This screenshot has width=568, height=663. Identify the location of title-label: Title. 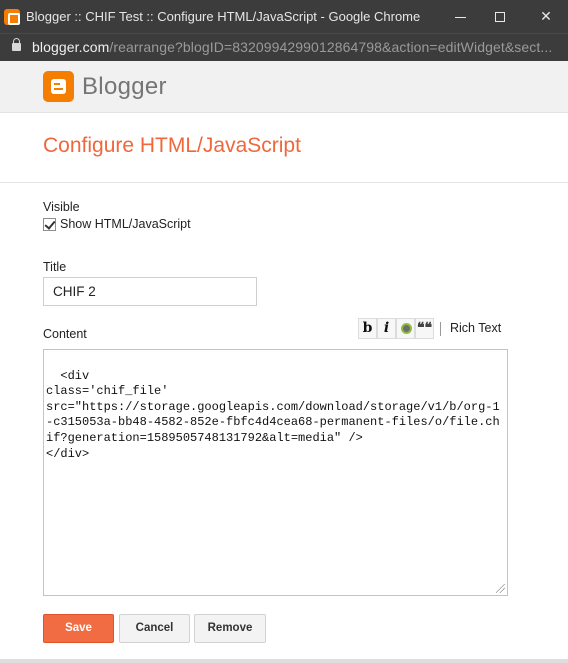
(55, 267).